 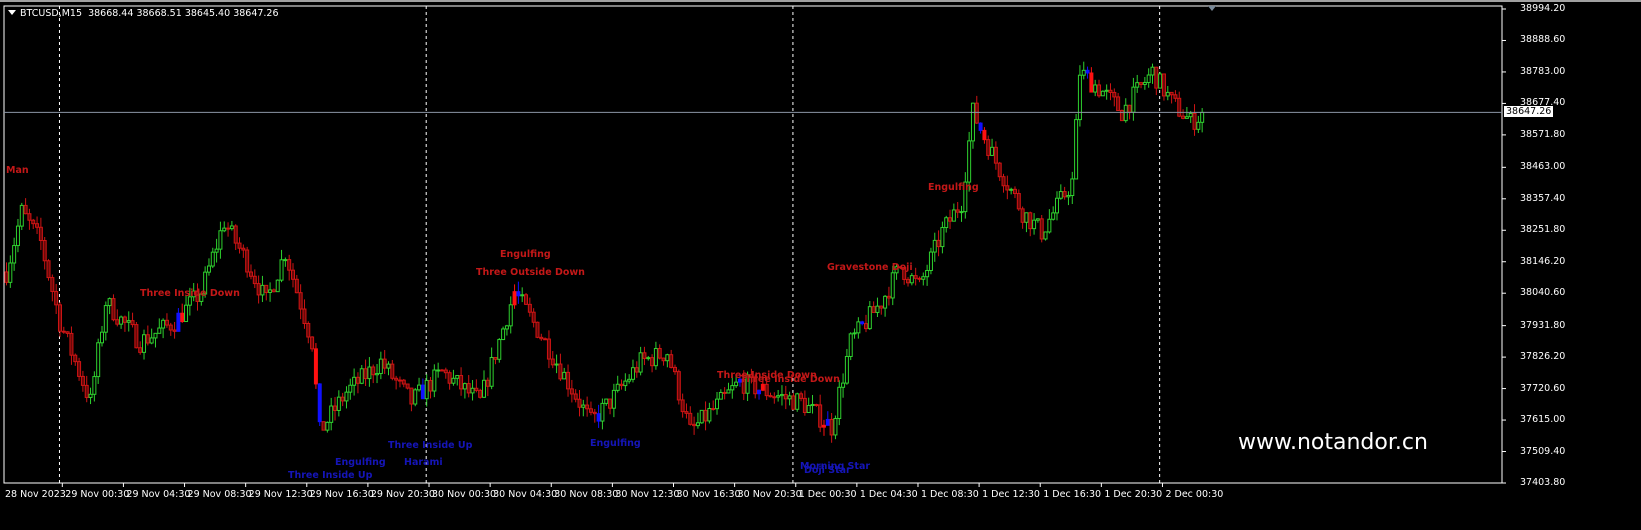 I want to click on time-tick-label: 29 Nov 04:30, so click(x=158, y=494).